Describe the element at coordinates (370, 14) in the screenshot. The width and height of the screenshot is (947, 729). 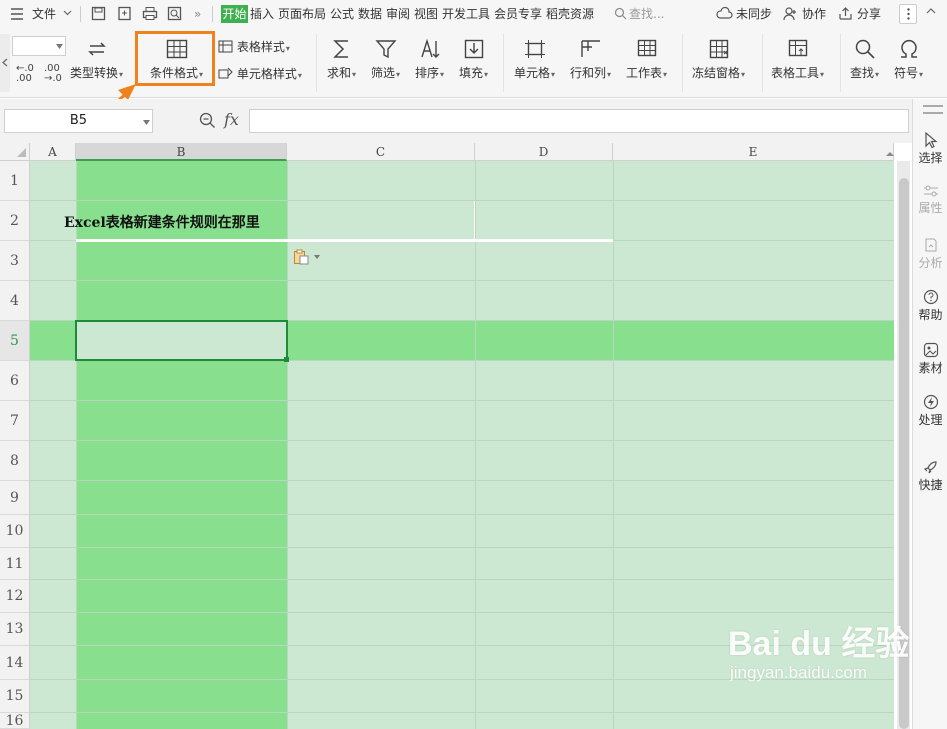
I see `tab-data: 数据` at that location.